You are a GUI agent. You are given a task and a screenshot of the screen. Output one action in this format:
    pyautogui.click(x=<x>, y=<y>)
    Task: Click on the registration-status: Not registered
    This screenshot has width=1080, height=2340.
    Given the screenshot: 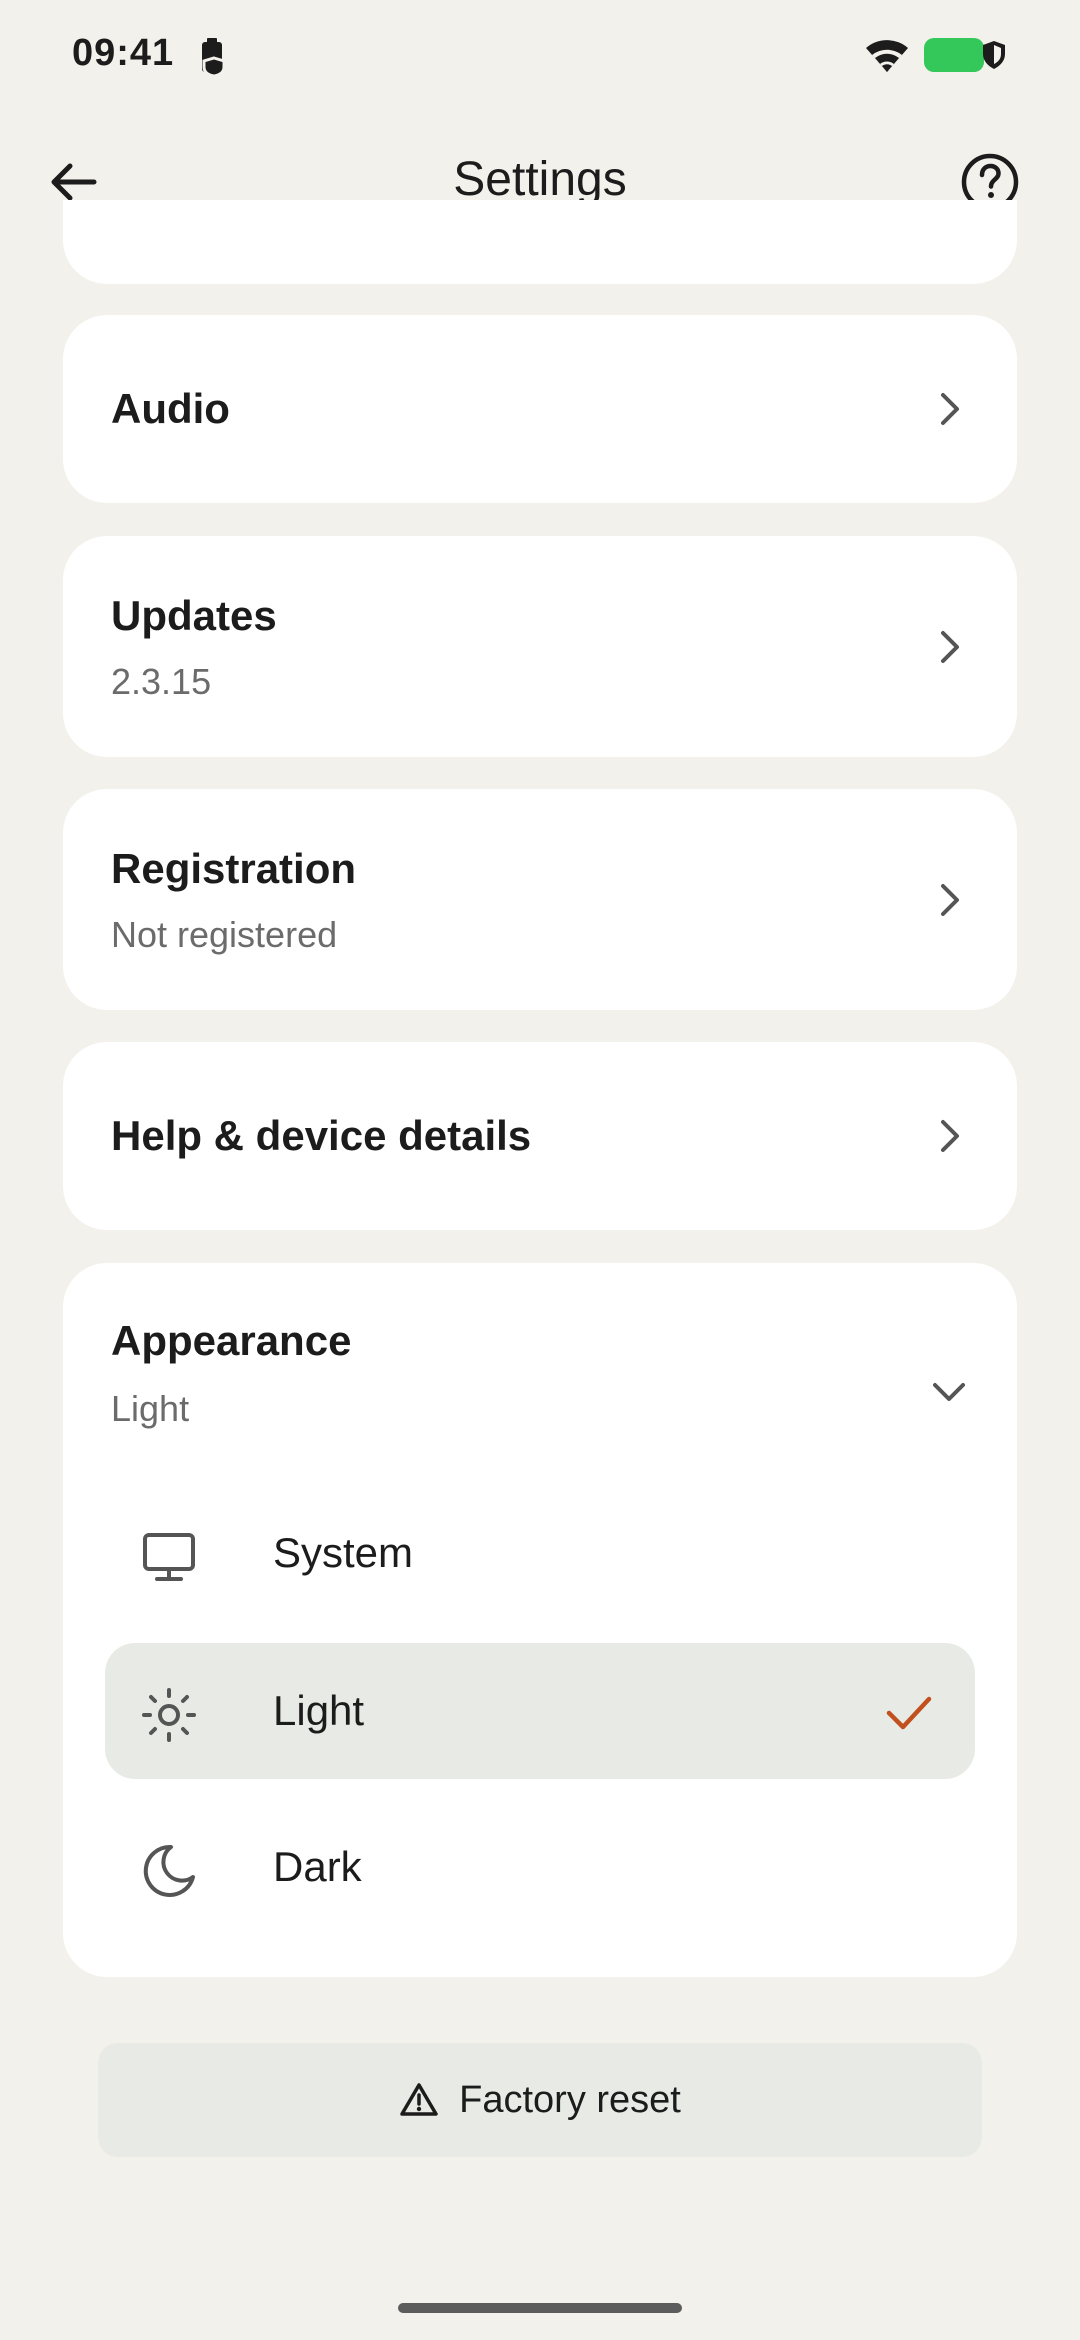 What is the action you would take?
    pyautogui.click(x=224, y=934)
    